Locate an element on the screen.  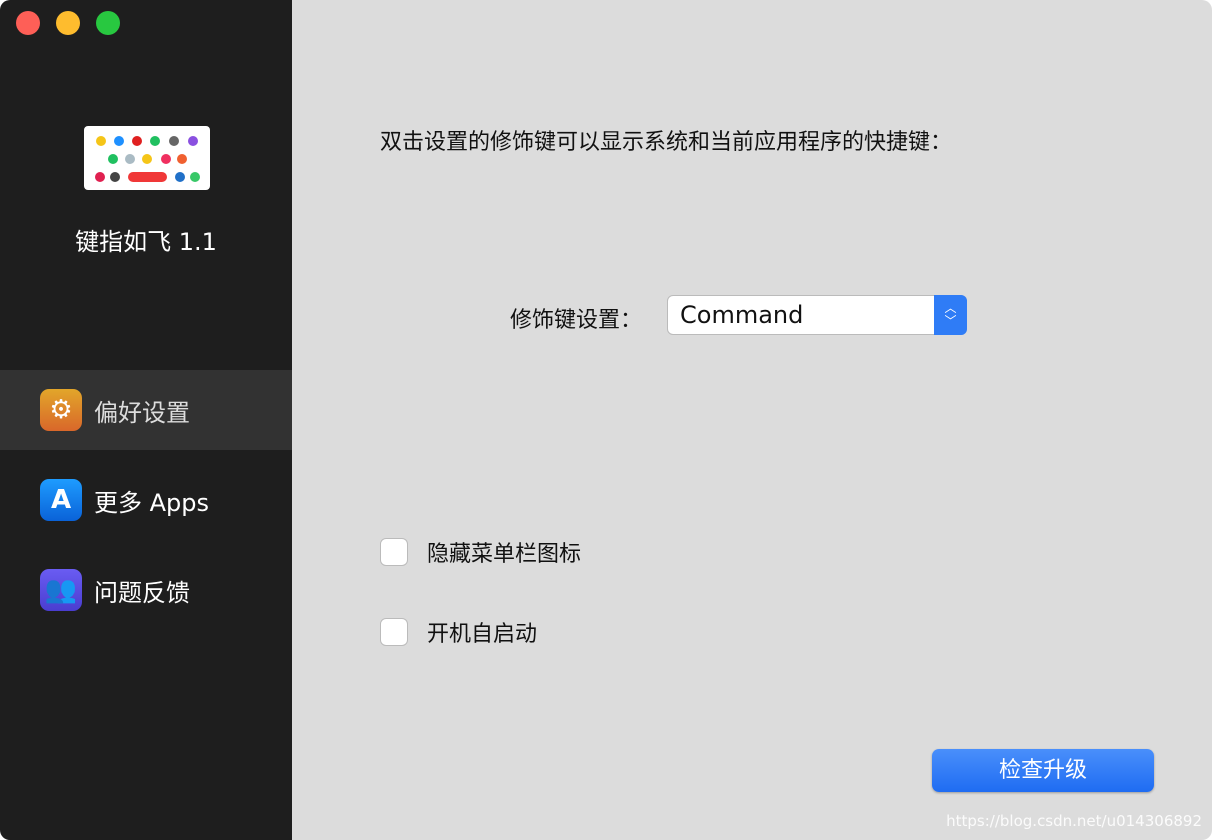
hide-menubar-icon-checkbox: 隐藏菜单栏图标 is located at coordinates (480, 552).